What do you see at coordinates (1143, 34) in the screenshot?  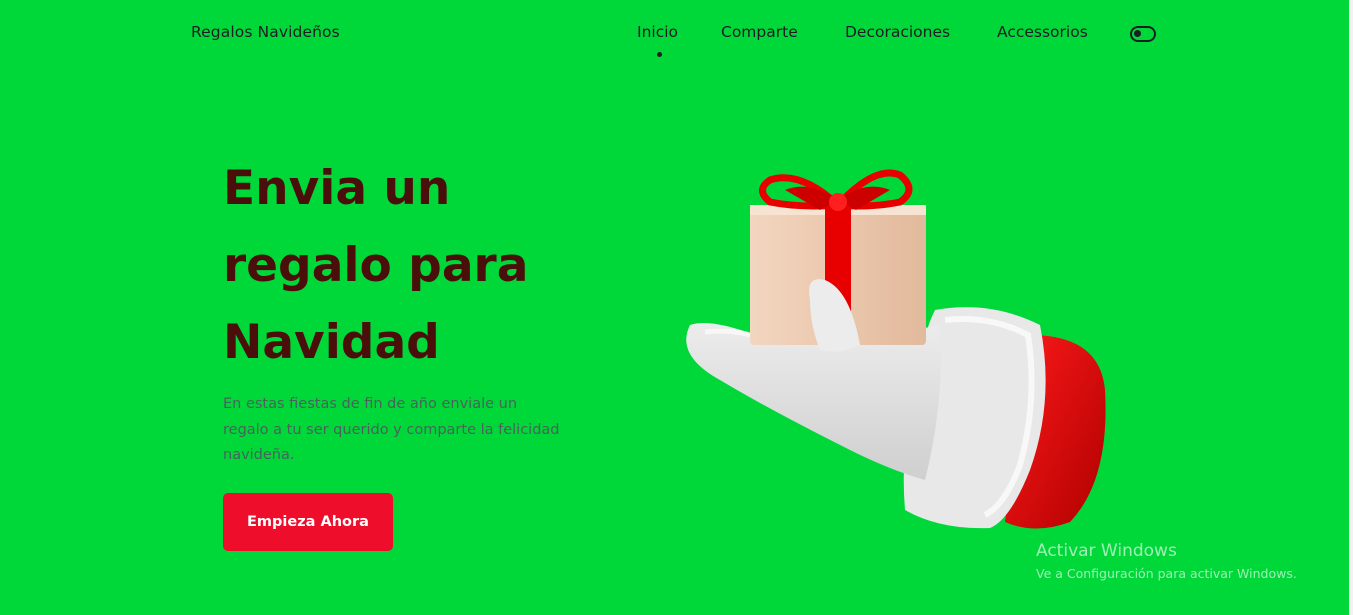 I see `theme-toggle-icon` at bounding box center [1143, 34].